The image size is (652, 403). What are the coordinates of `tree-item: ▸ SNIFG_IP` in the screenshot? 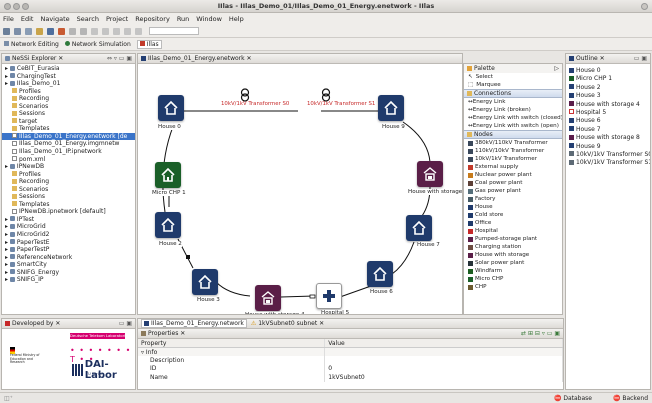 It's located at (68, 280).